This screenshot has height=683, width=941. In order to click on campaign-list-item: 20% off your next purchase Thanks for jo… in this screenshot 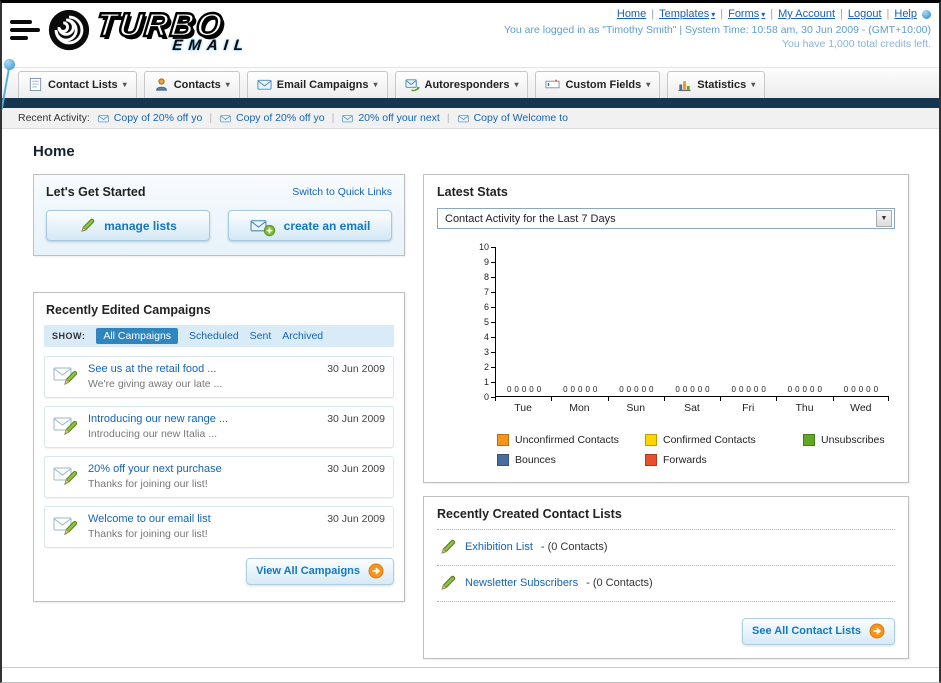, I will do `click(219, 477)`.